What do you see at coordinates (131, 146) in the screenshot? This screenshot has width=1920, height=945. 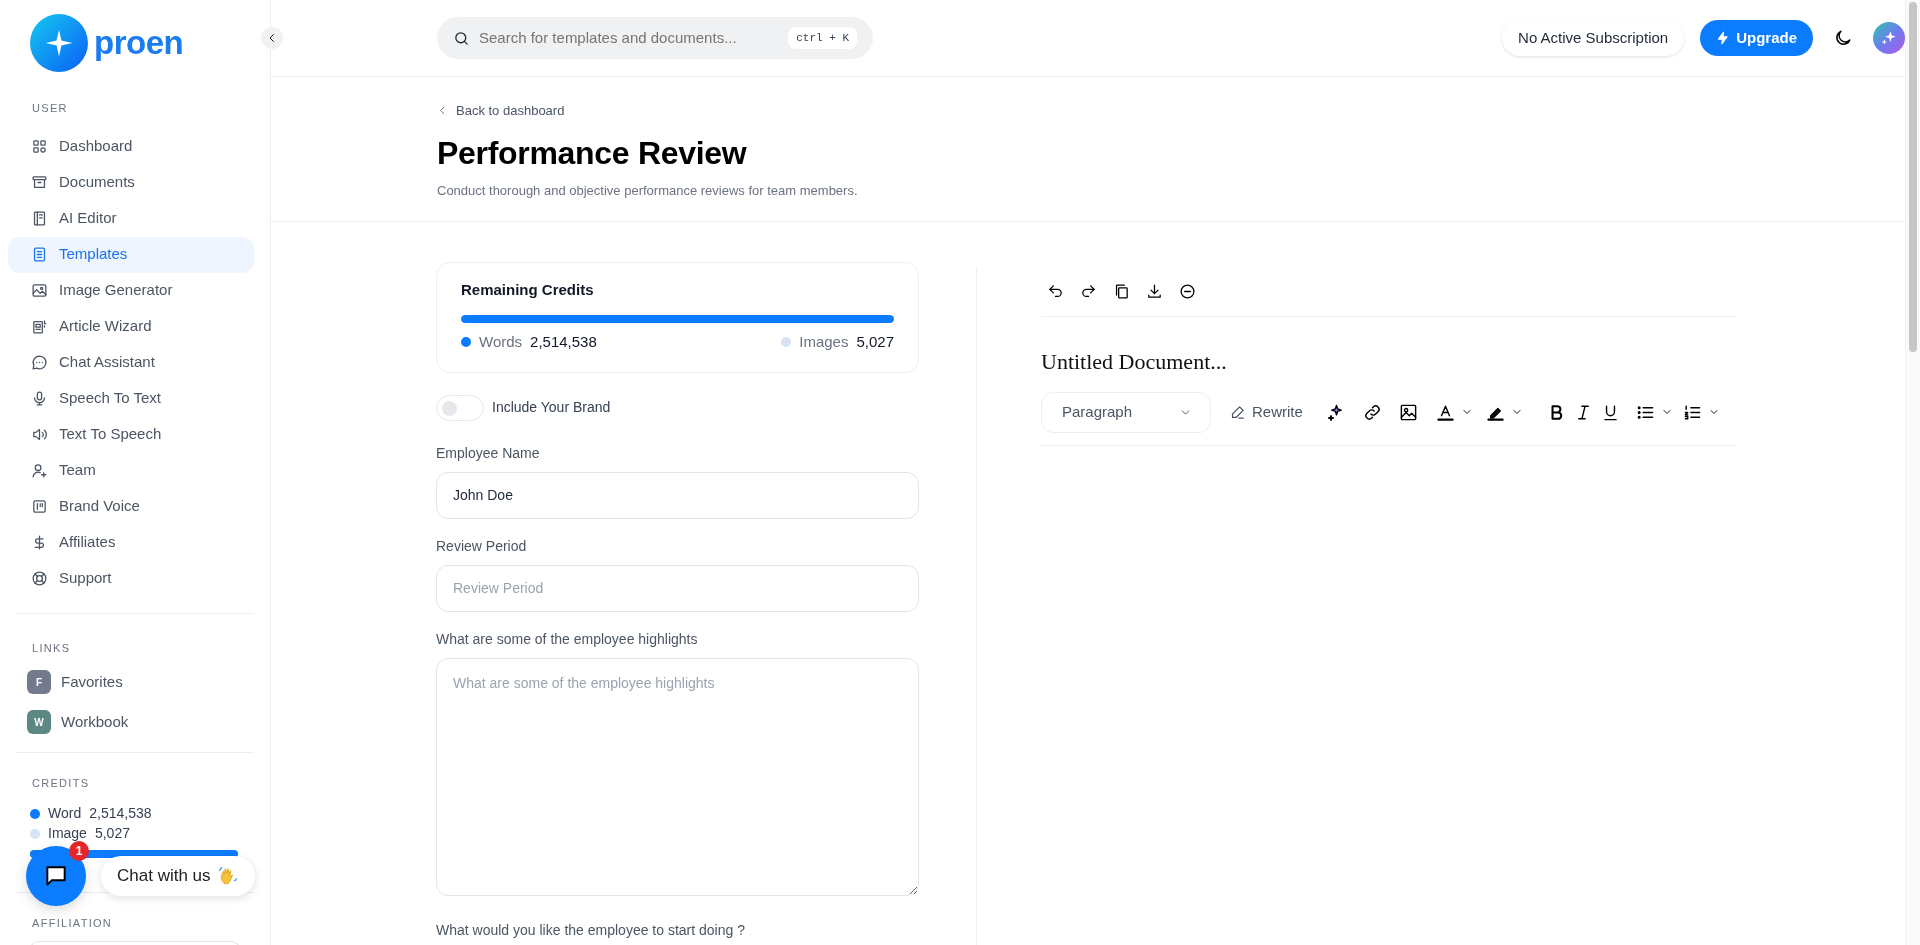 I see `sidebar-item: Dashboard` at bounding box center [131, 146].